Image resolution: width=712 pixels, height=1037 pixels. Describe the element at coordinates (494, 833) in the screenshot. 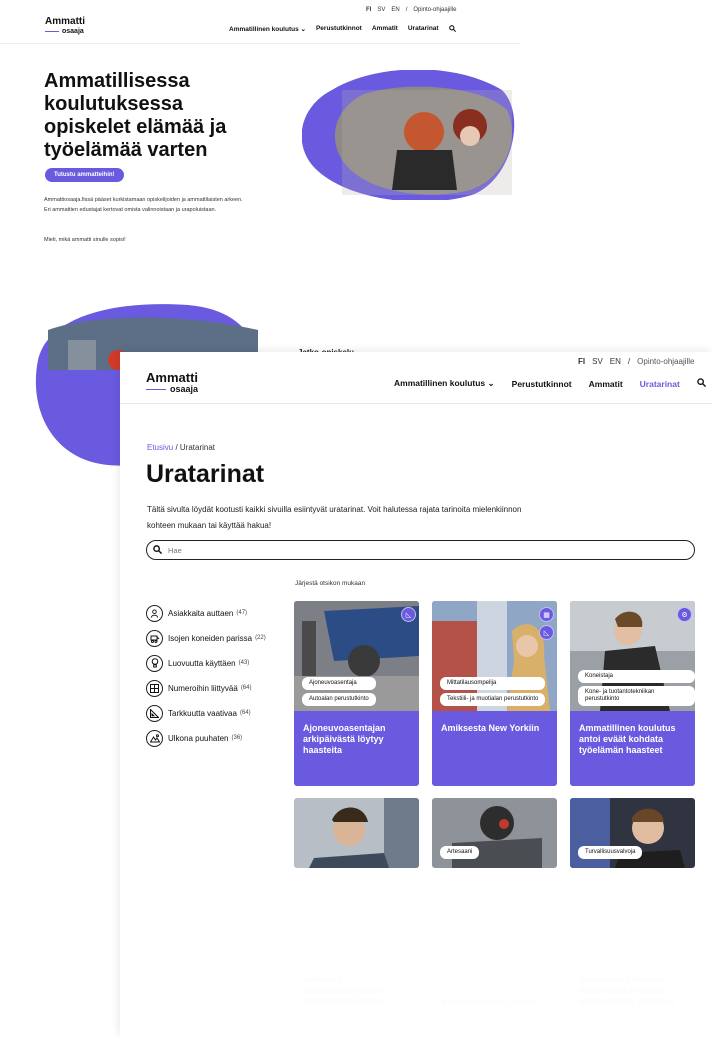

I see `story-card: ◯ ▦ ◺ Artesaani` at that location.